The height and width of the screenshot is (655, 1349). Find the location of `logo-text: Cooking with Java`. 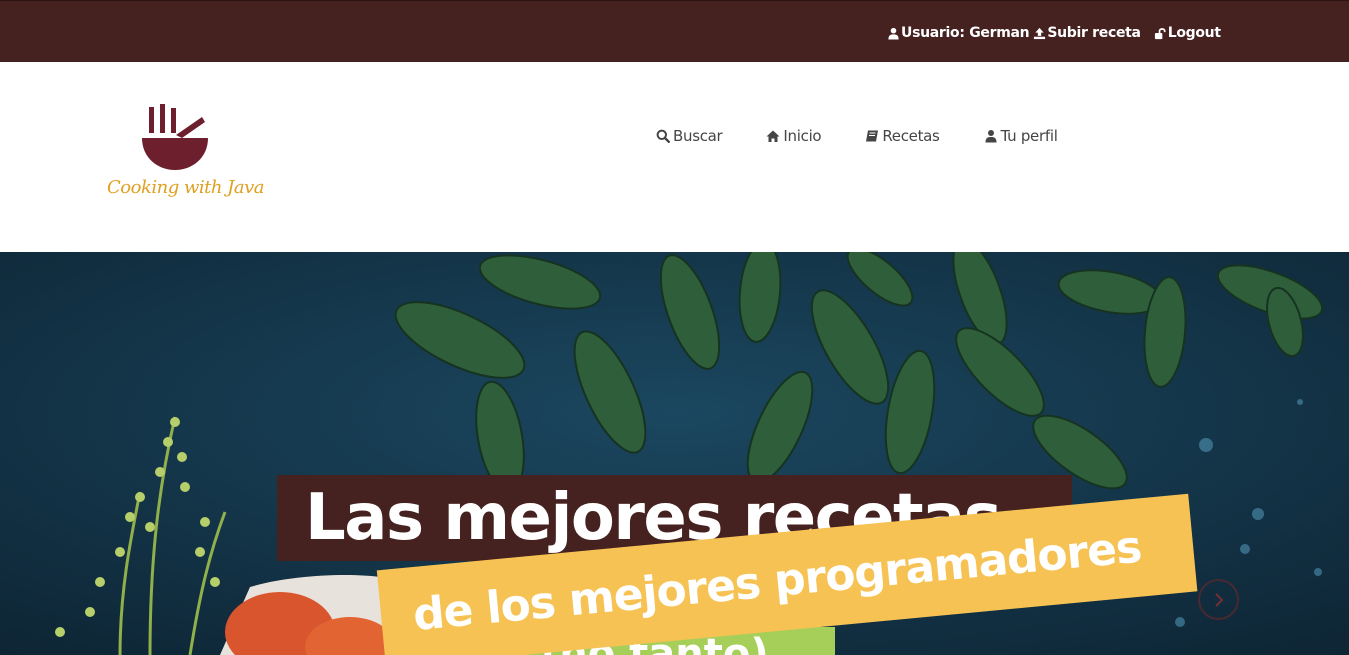

logo-text: Cooking with Java is located at coordinates (186, 187).